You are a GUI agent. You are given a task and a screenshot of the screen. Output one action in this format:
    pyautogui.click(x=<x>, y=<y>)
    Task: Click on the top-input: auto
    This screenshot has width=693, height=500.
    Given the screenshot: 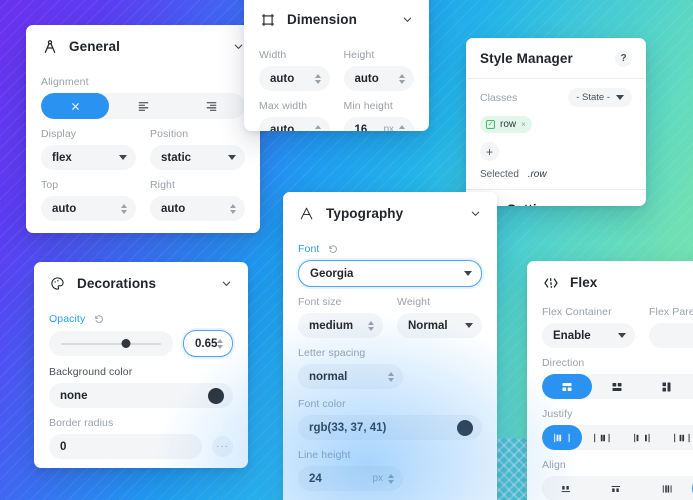 What is the action you would take?
    pyautogui.click(x=88, y=208)
    